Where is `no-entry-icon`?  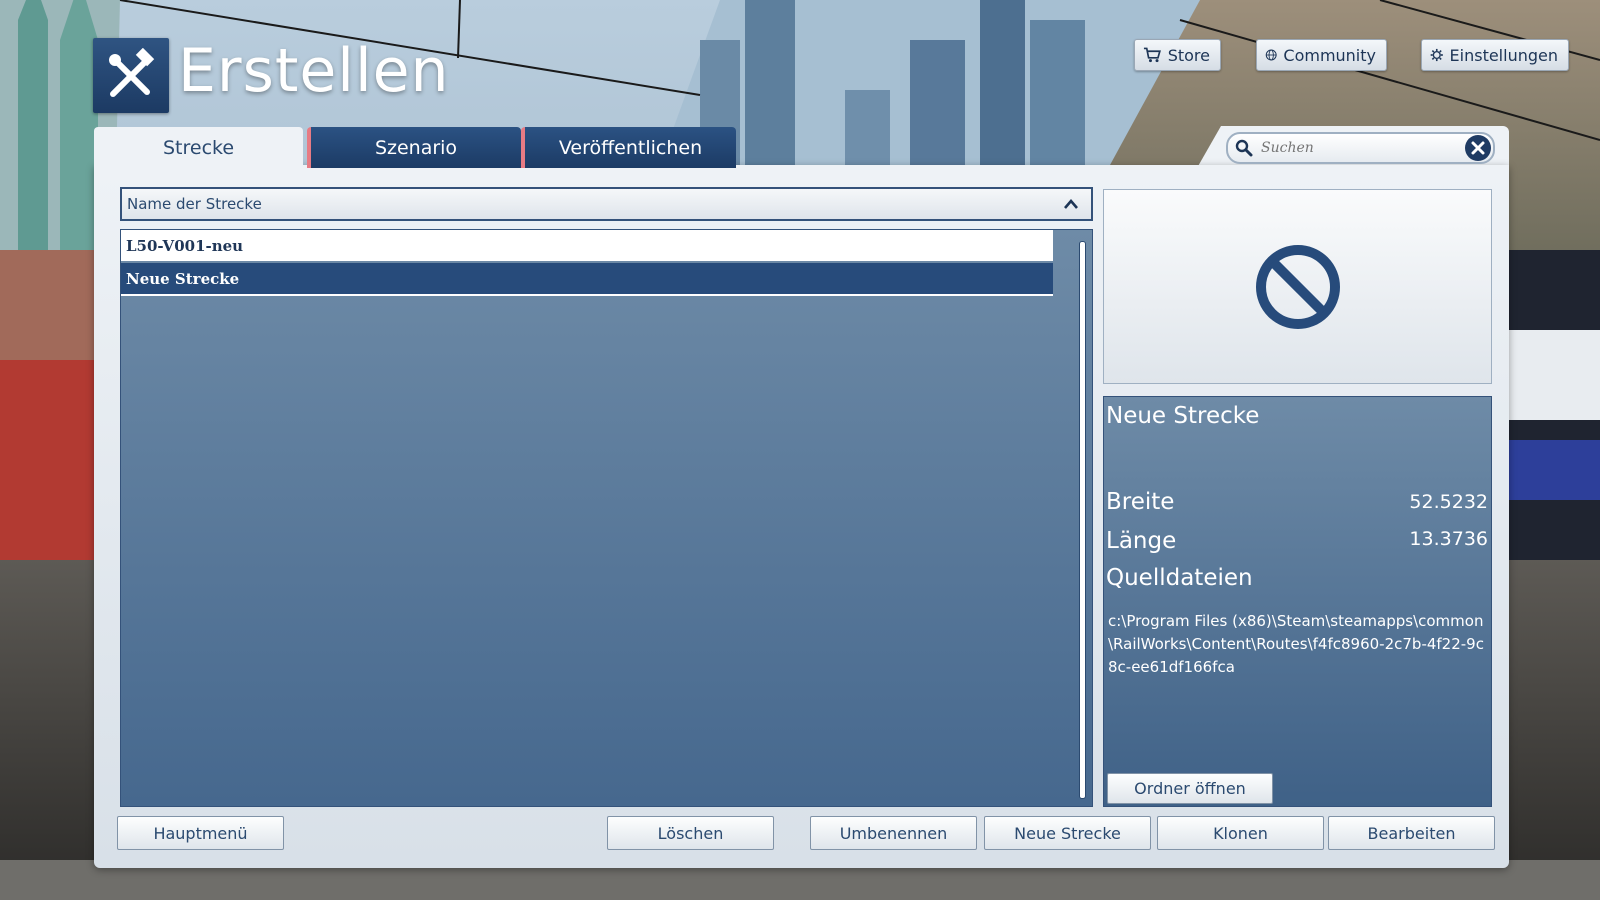 no-entry-icon is located at coordinates (1297, 286).